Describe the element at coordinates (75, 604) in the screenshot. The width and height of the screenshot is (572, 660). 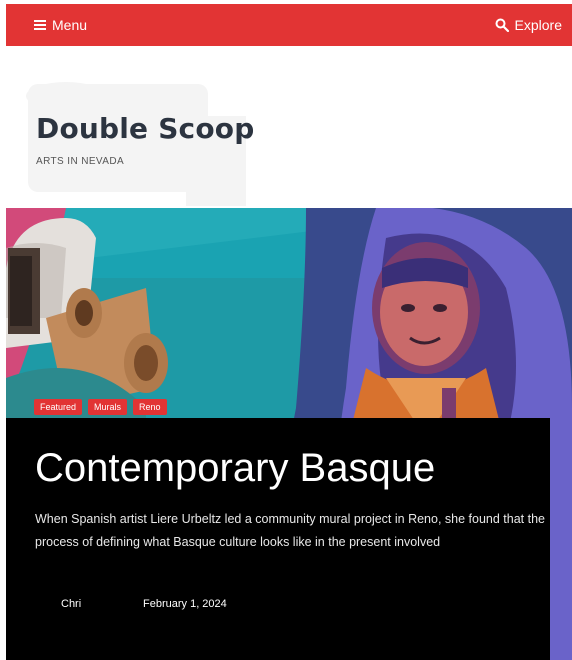
I see `post-author: Chri` at that location.